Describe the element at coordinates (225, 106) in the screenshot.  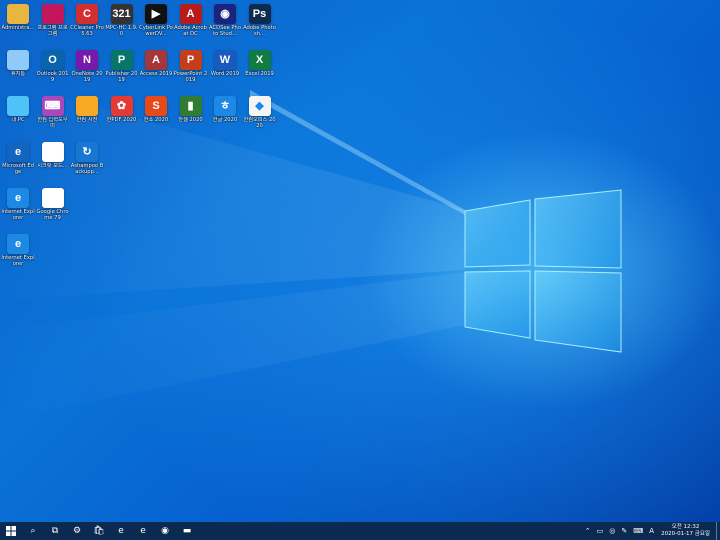
I see `hangul-icon: ㅎ` at that location.